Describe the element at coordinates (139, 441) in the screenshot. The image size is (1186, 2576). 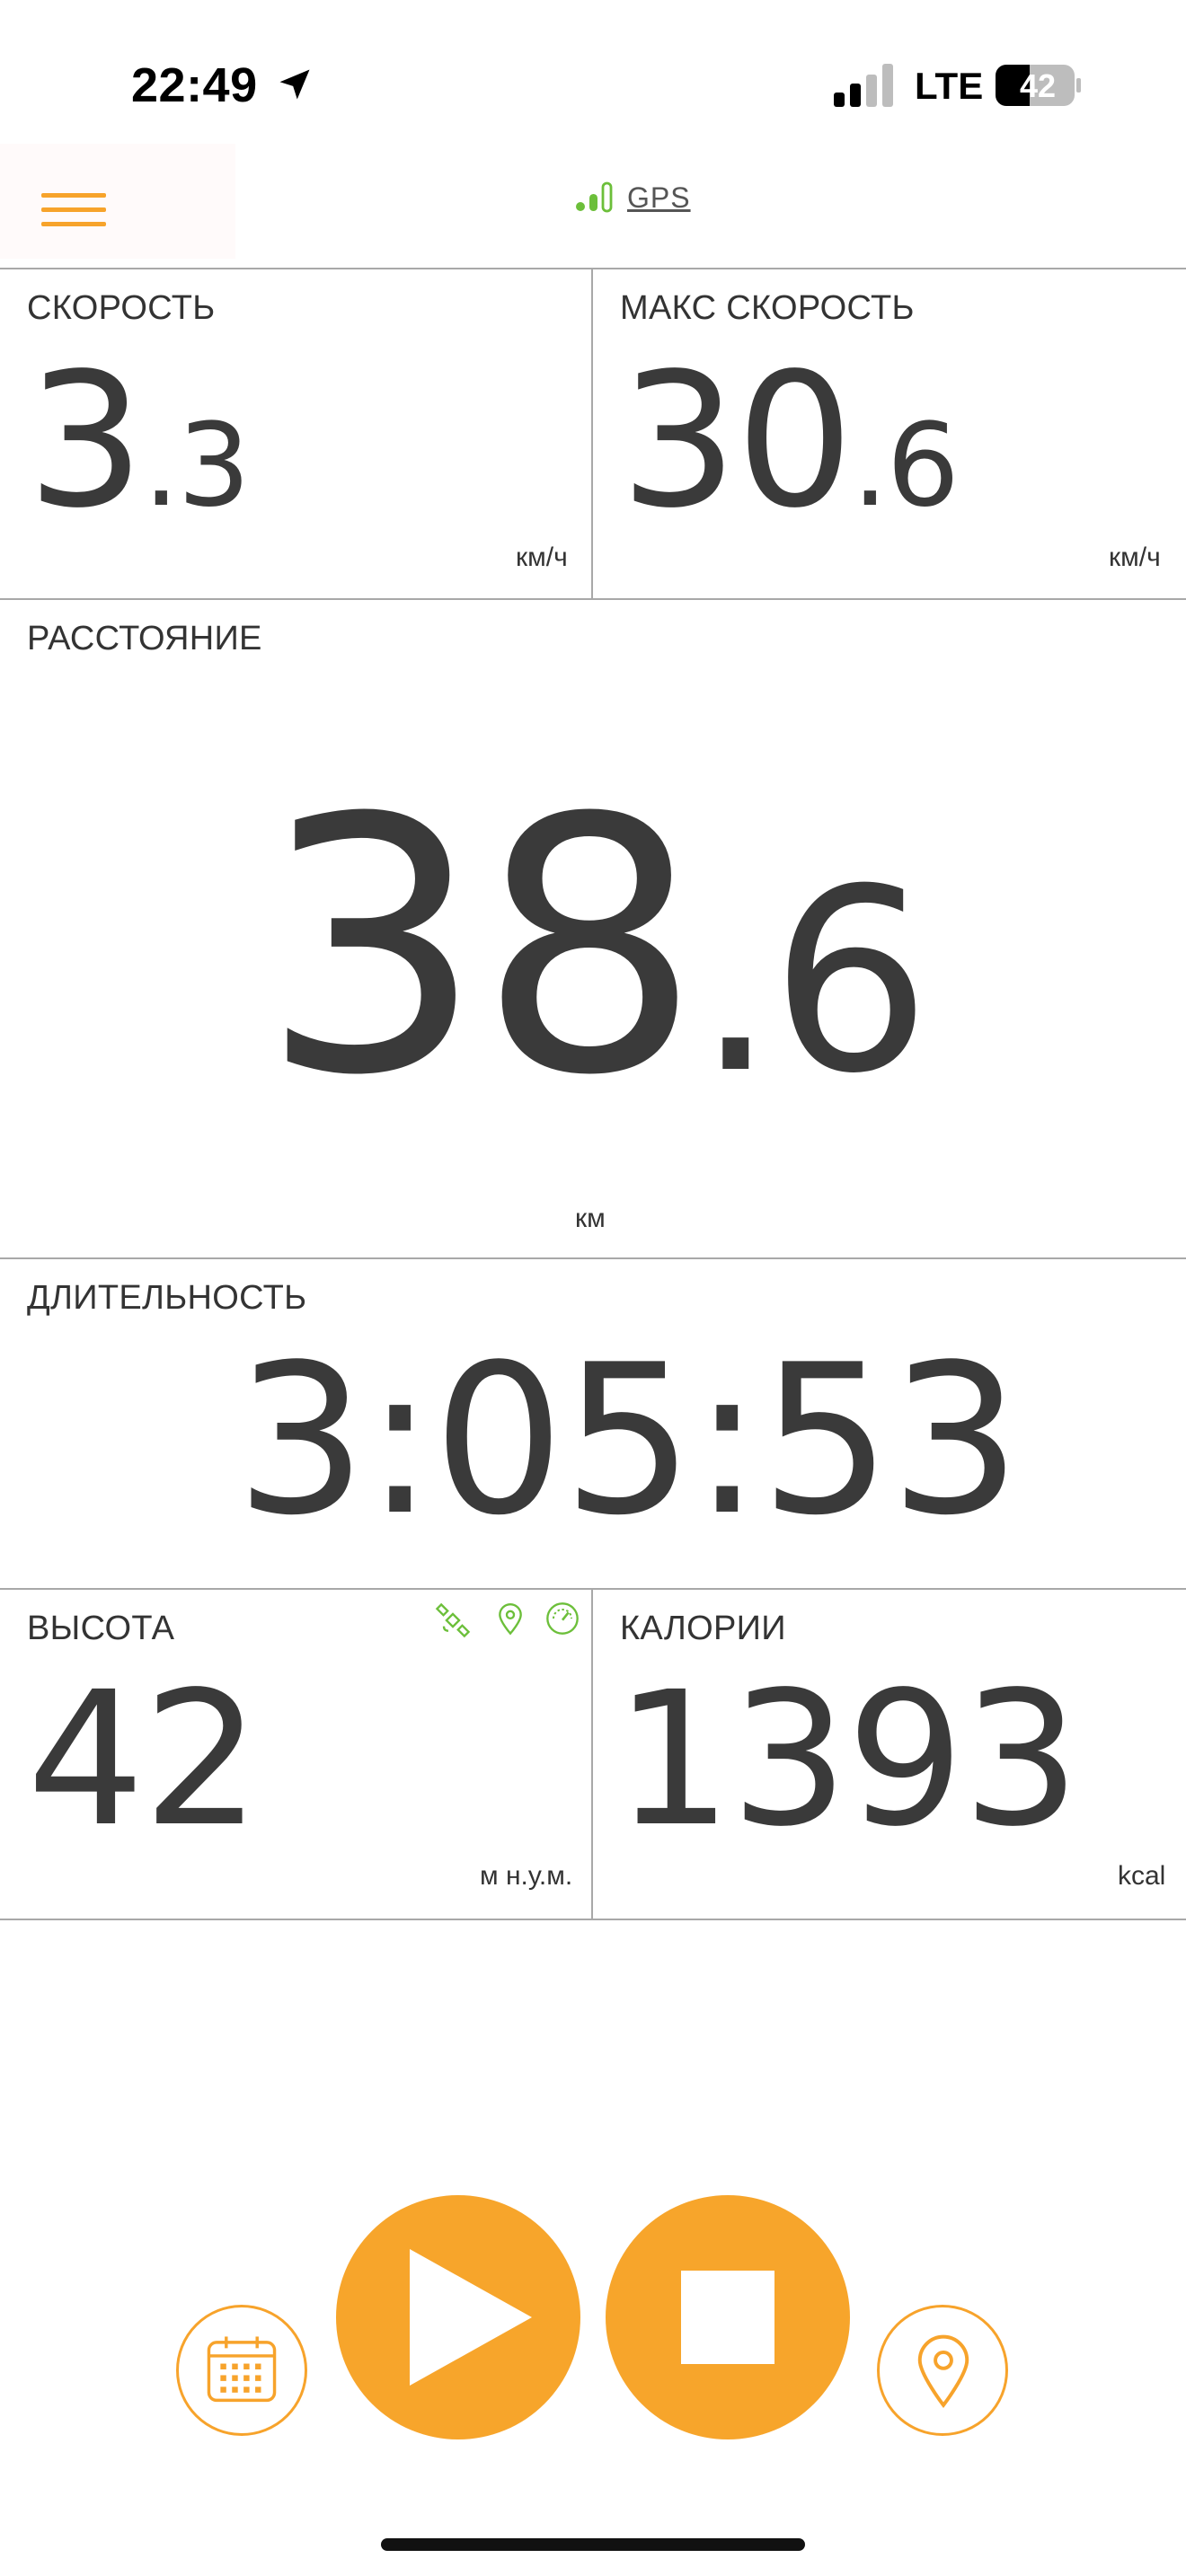
I see `speed-value: 3.3` at that location.